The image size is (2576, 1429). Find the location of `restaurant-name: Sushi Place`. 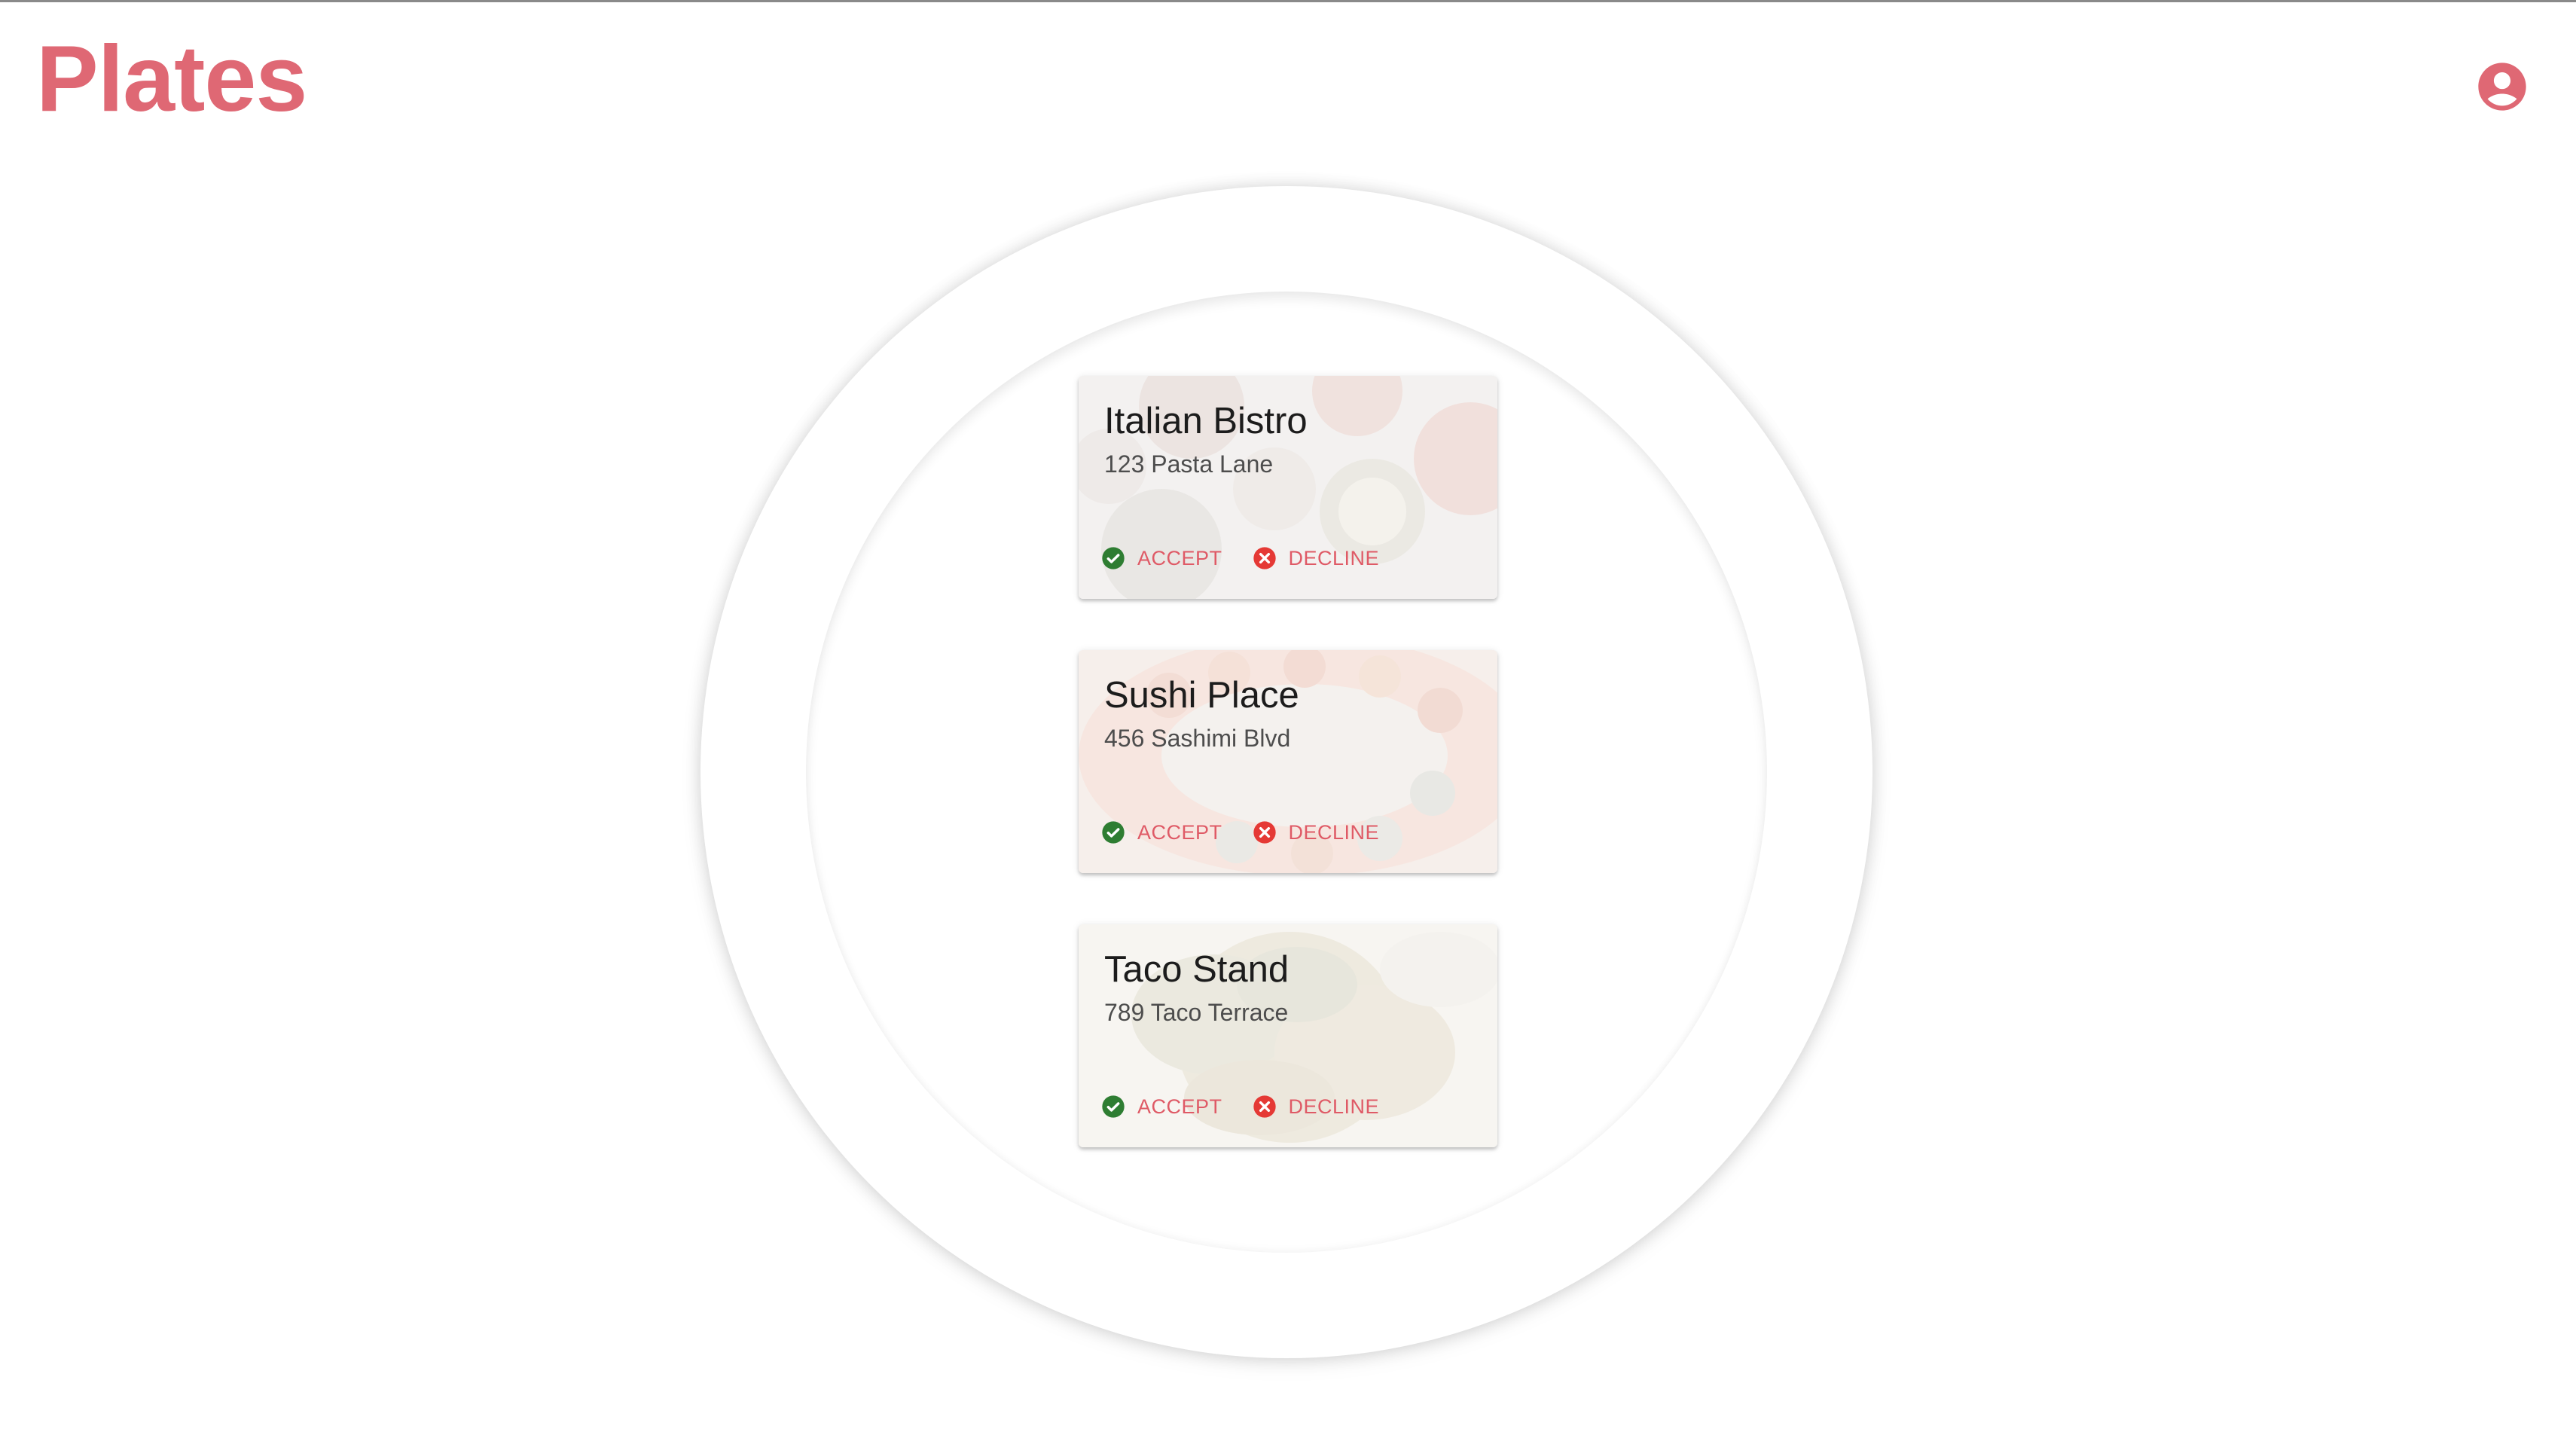

restaurant-name: Sushi Place is located at coordinates (1202, 695).